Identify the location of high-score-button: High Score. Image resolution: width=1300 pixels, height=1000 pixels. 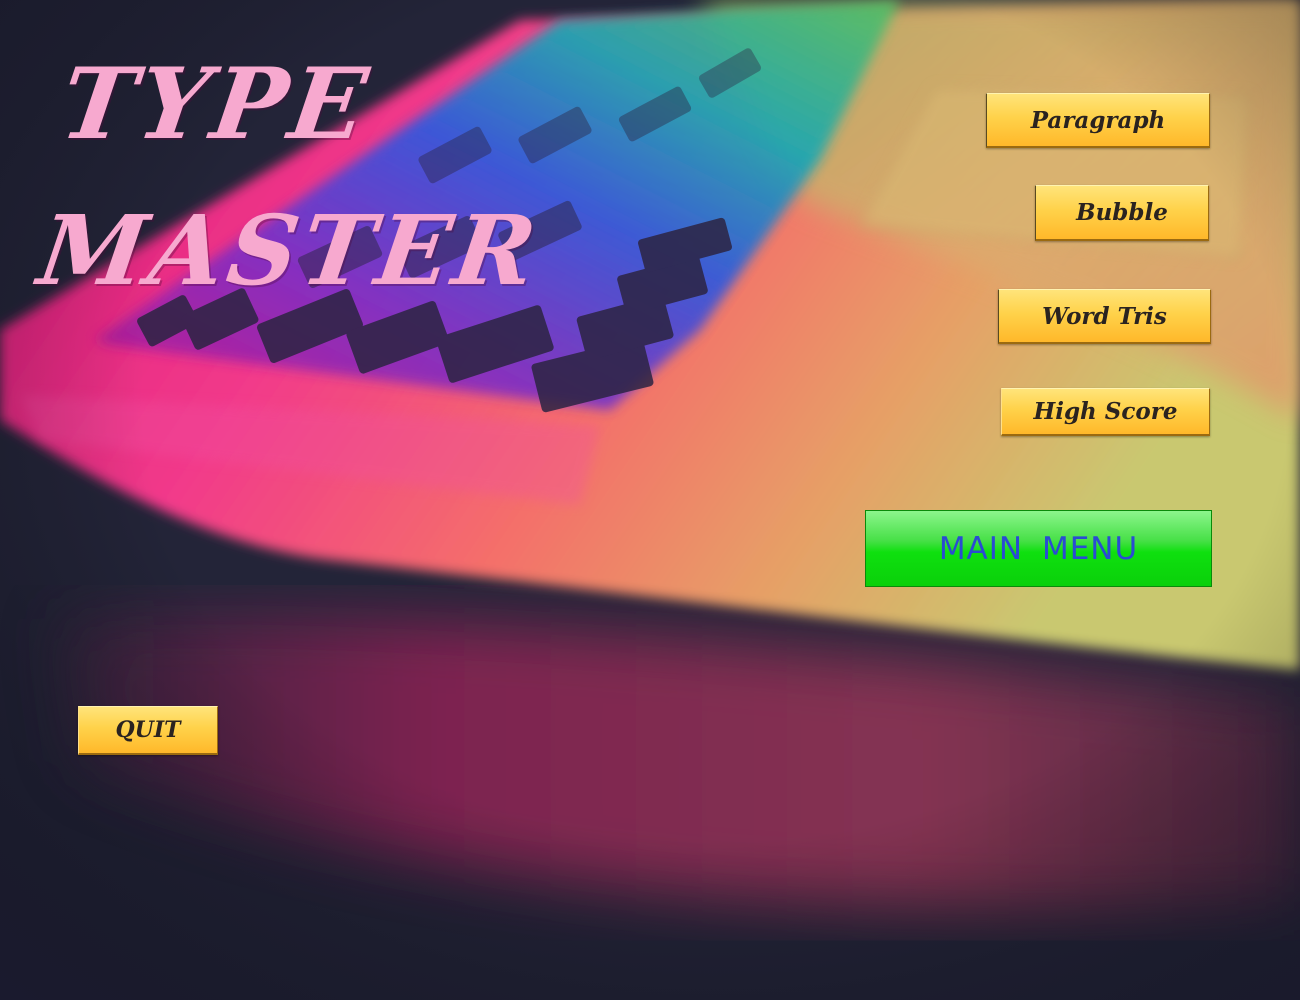
(1105, 412).